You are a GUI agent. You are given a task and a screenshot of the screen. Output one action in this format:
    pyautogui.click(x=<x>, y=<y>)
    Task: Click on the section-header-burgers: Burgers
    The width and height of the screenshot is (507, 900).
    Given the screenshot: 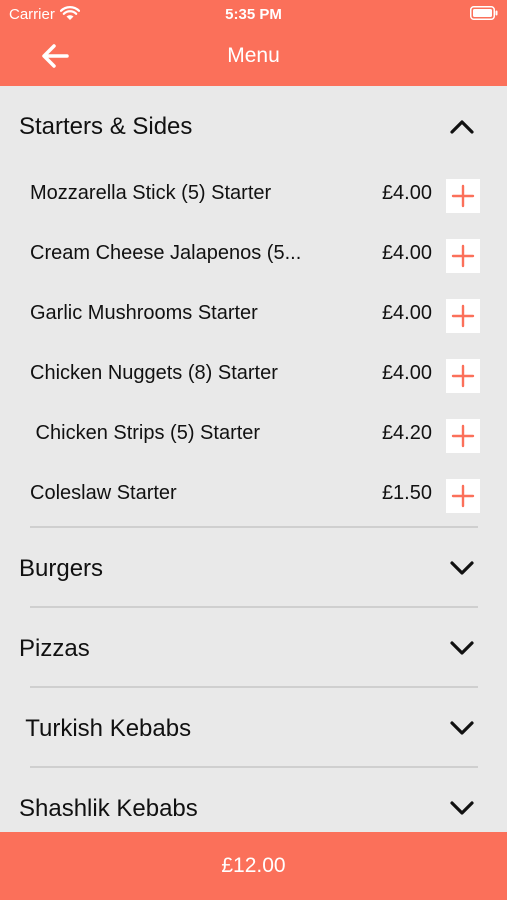 What is the action you would take?
    pyautogui.click(x=253, y=568)
    